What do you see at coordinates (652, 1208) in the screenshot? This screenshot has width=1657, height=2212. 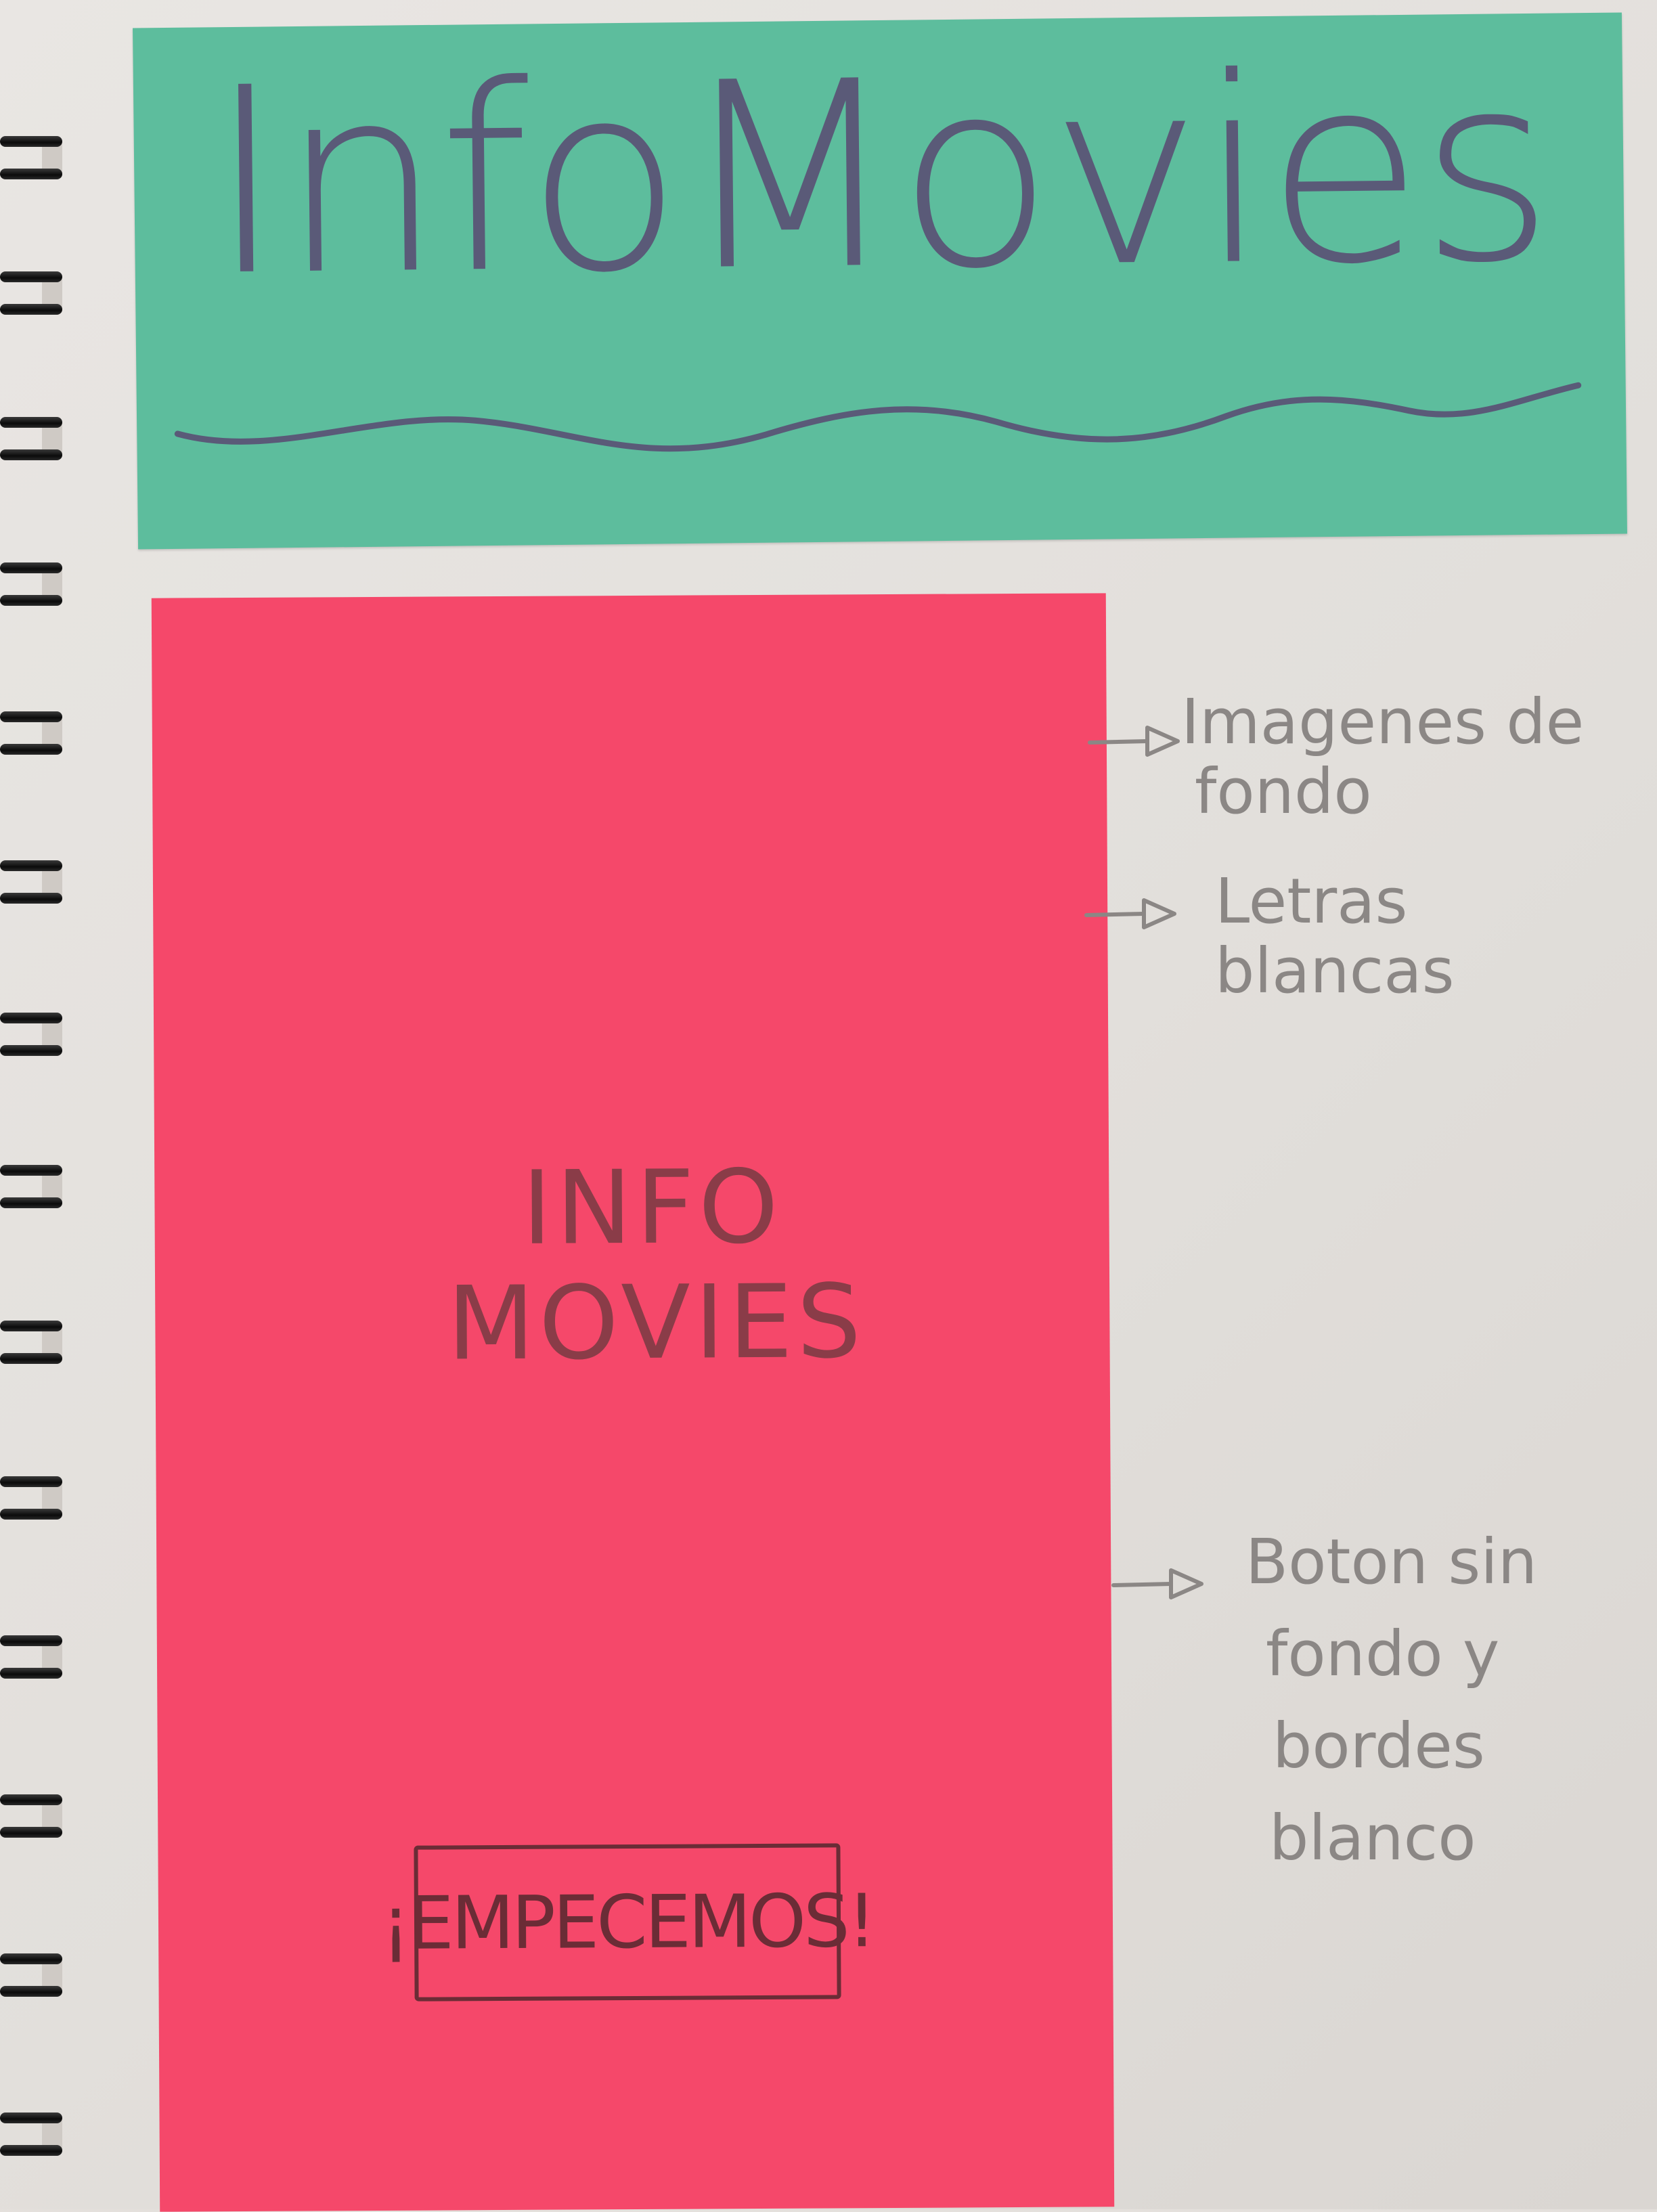 I see `screen-title-line1: INFO` at bounding box center [652, 1208].